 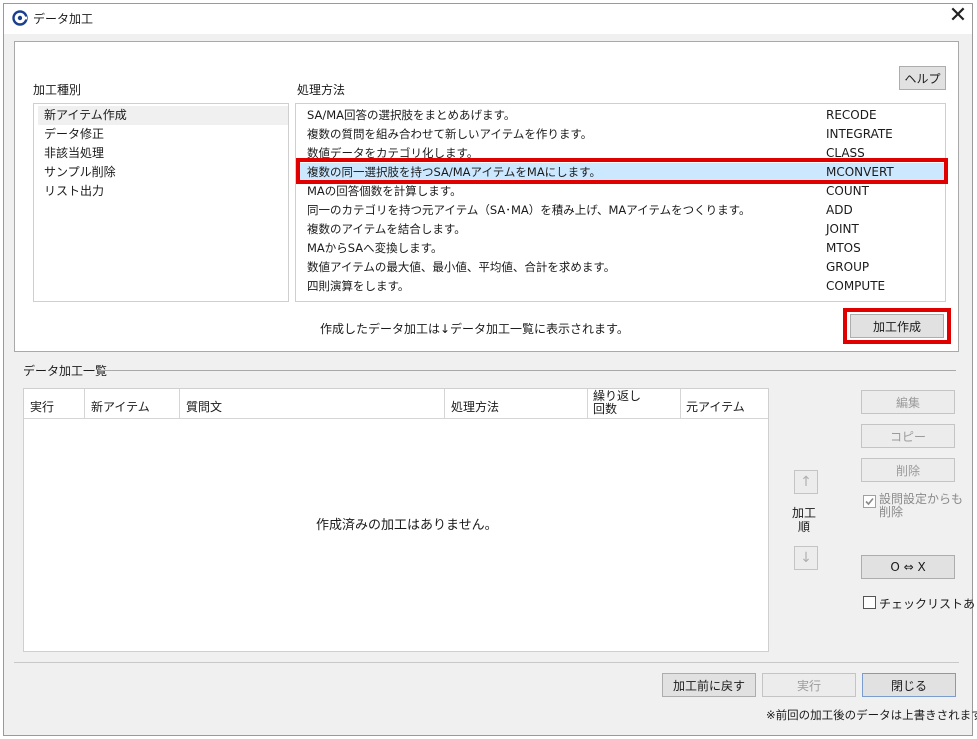 I want to click on empty-list-message: 作成済みの加工はありません。, so click(x=407, y=525).